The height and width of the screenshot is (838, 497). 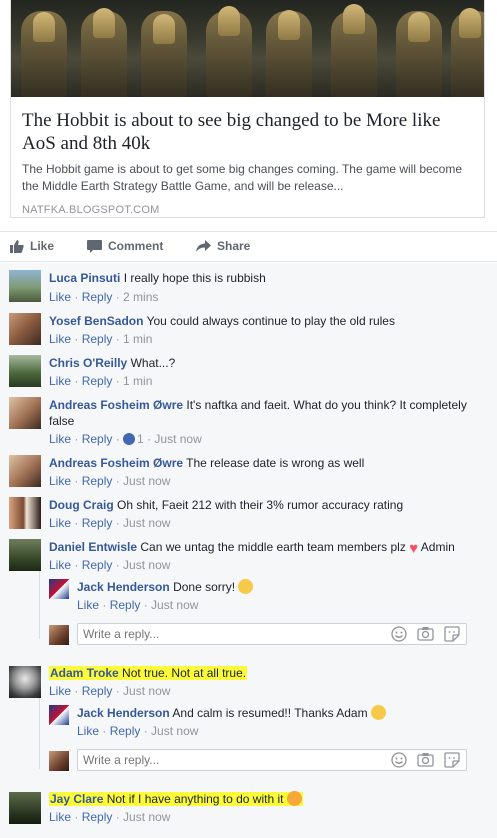 What do you see at coordinates (93, 547) in the screenshot?
I see `comment-author: Daniel Entwisle` at bounding box center [93, 547].